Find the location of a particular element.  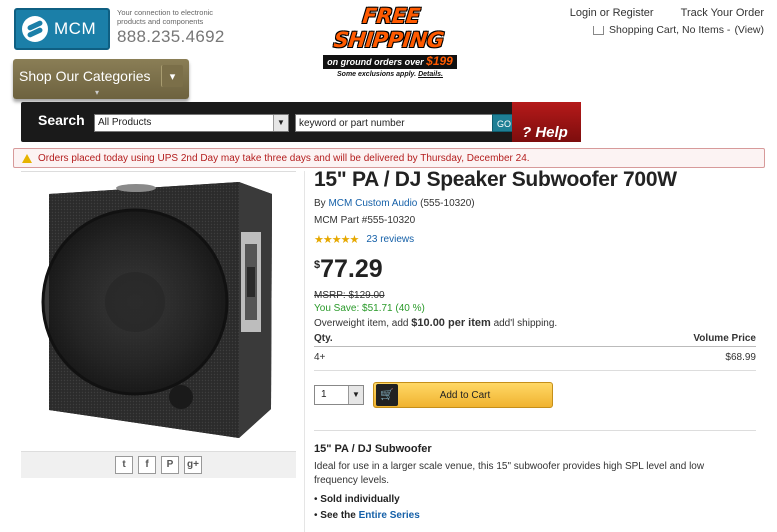

currency-symbol: $ is located at coordinates (317, 265).